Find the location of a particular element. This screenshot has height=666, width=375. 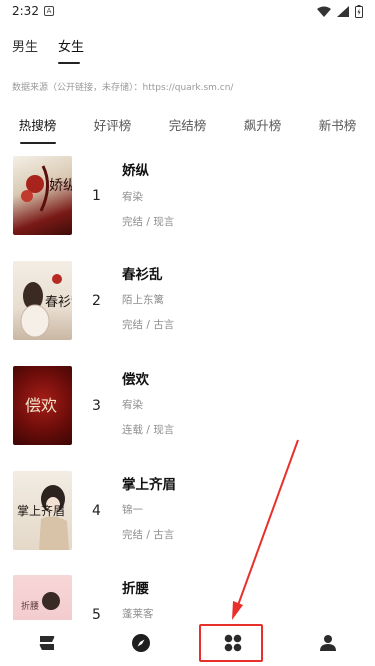

cover-title: 娇纵 is located at coordinates (60, 186).